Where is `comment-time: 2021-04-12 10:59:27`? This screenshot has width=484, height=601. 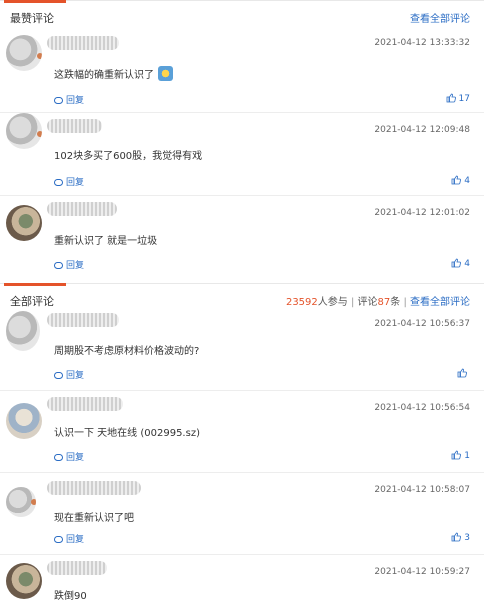
comment-time: 2021-04-12 10:59:27 is located at coordinates (422, 572).